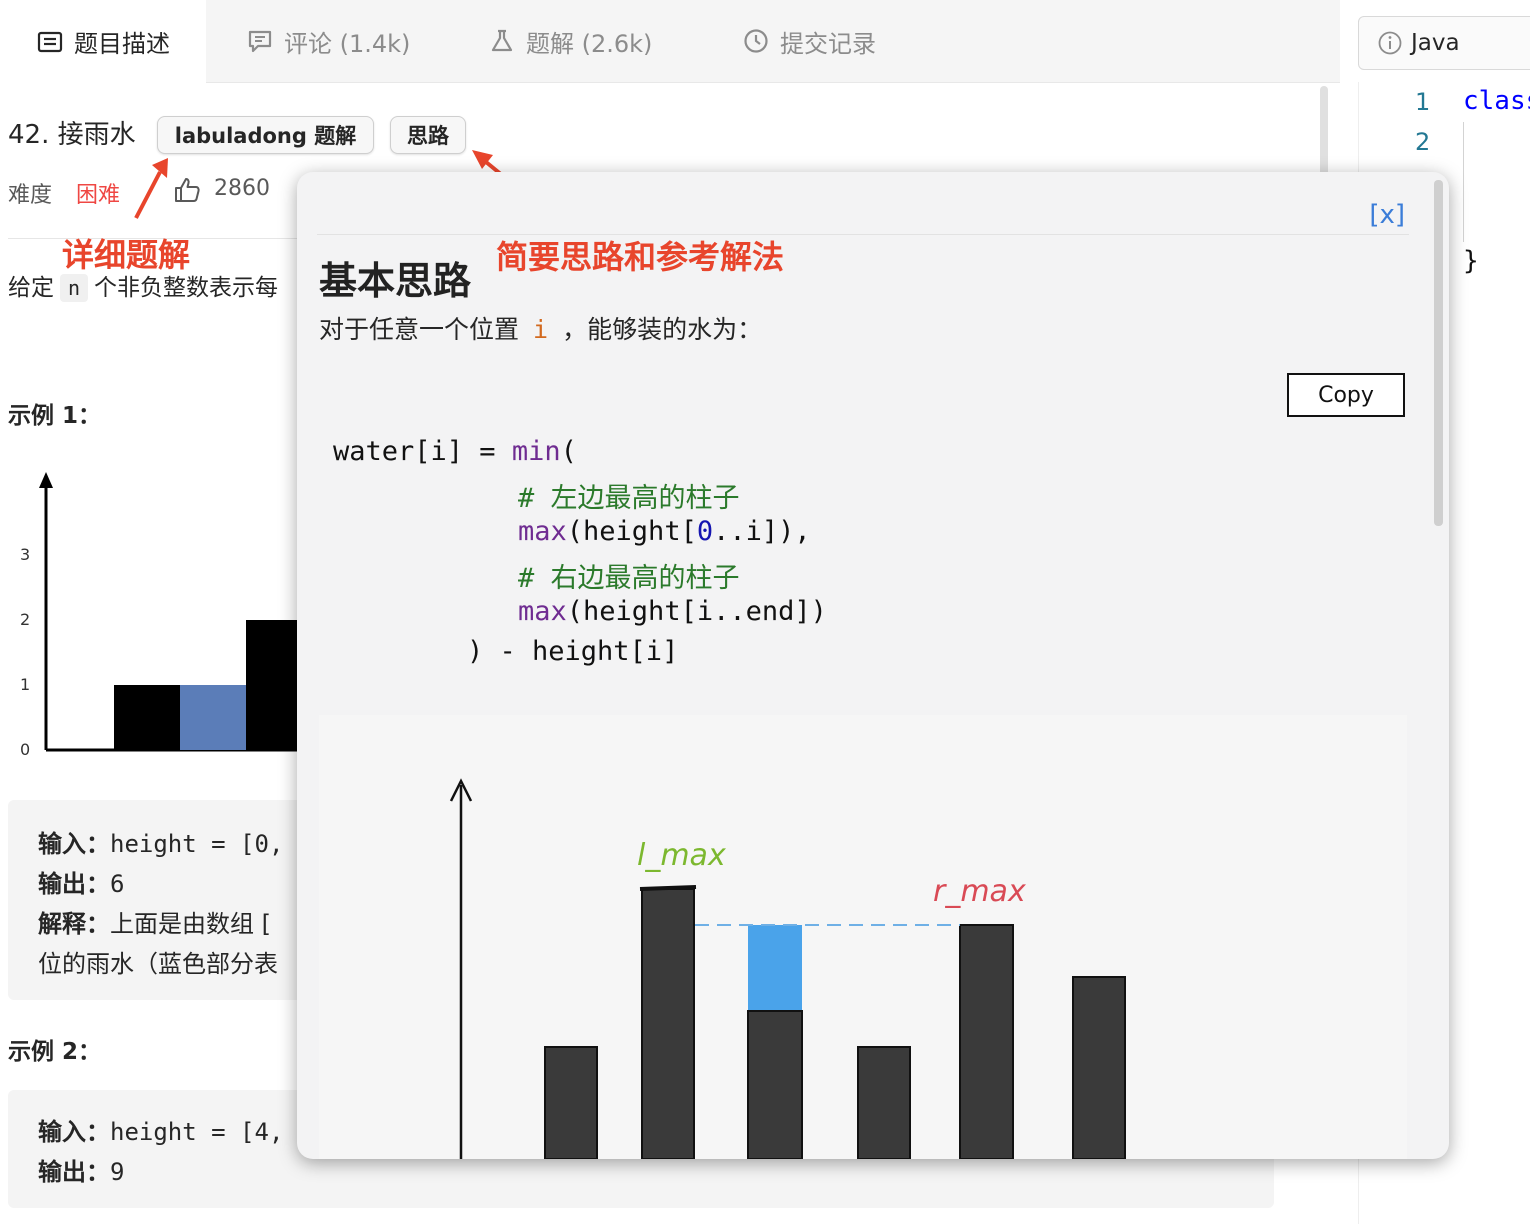  What do you see at coordinates (55, 1052) in the screenshot?
I see `example-2-title: 示例 2：` at bounding box center [55, 1052].